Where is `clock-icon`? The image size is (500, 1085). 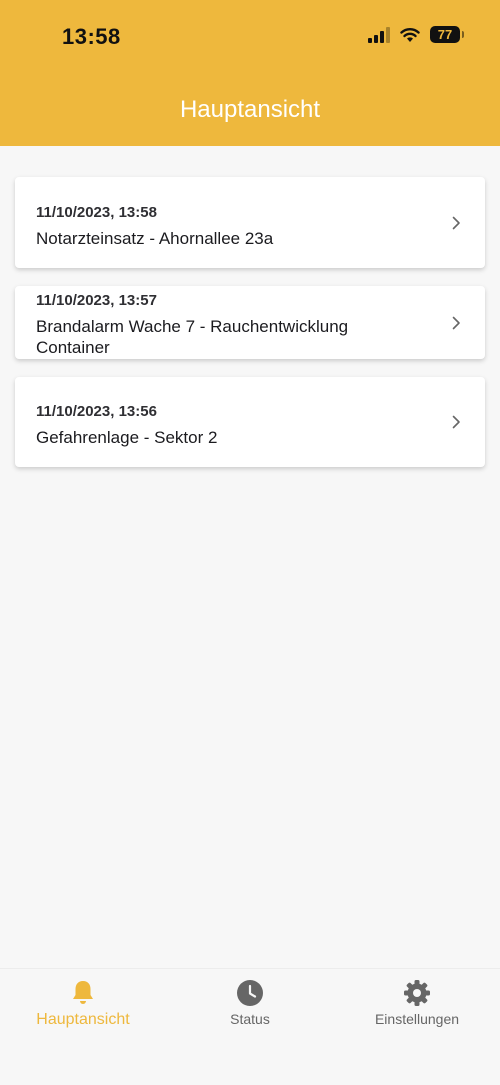 clock-icon is located at coordinates (250, 993).